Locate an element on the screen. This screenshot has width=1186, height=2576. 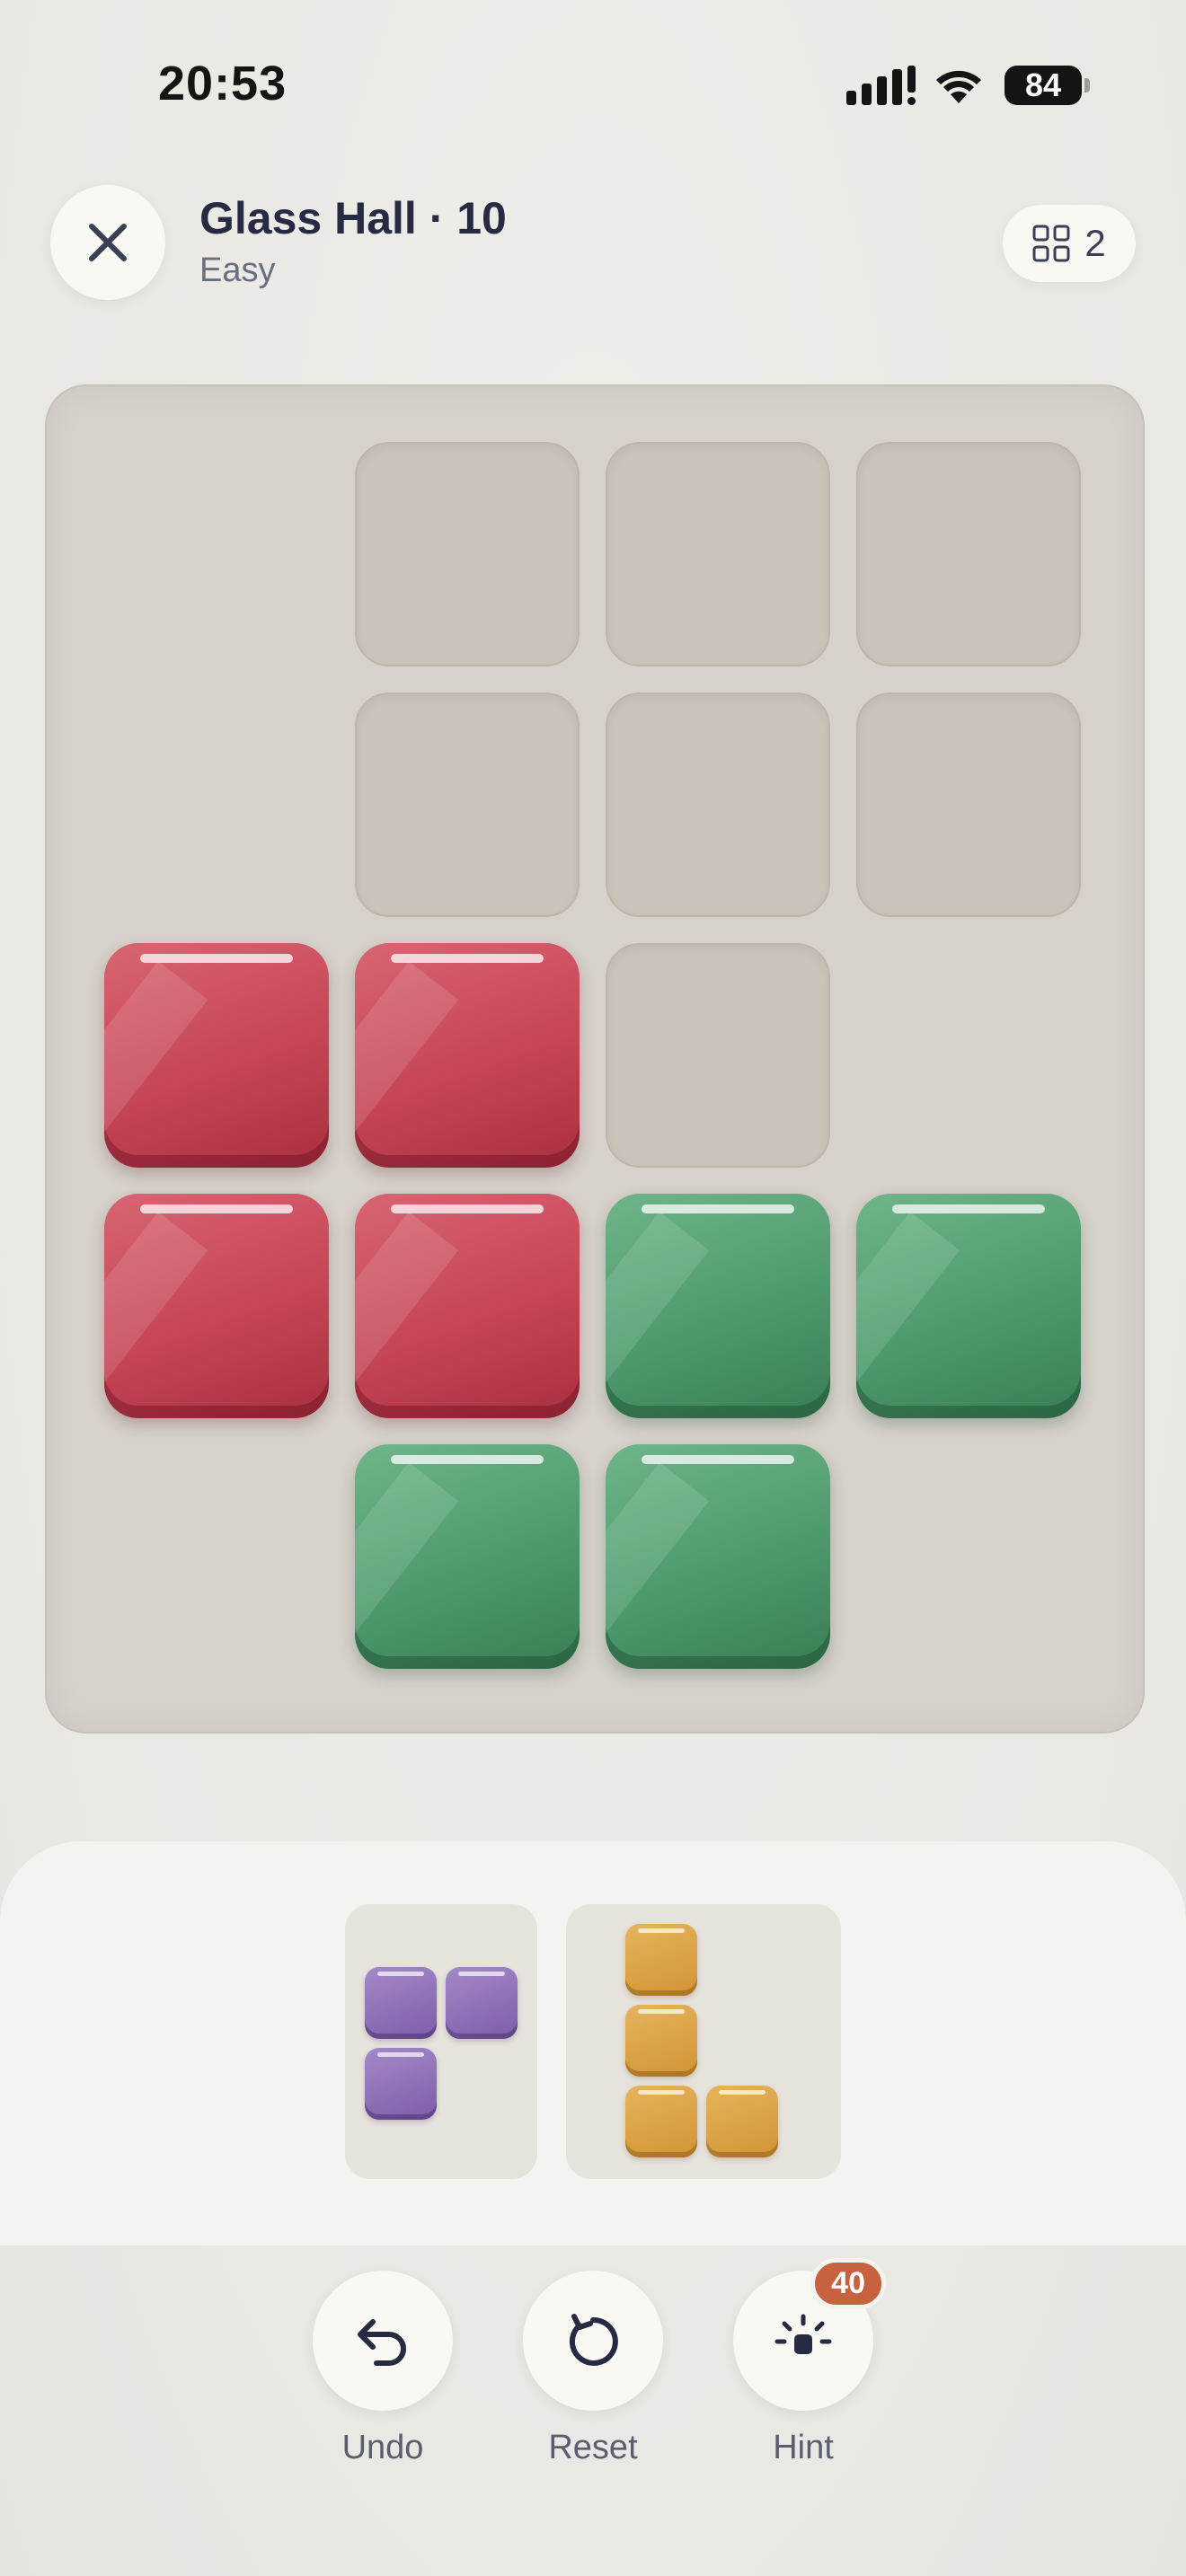
undo-icon is located at coordinates (382, 2342).